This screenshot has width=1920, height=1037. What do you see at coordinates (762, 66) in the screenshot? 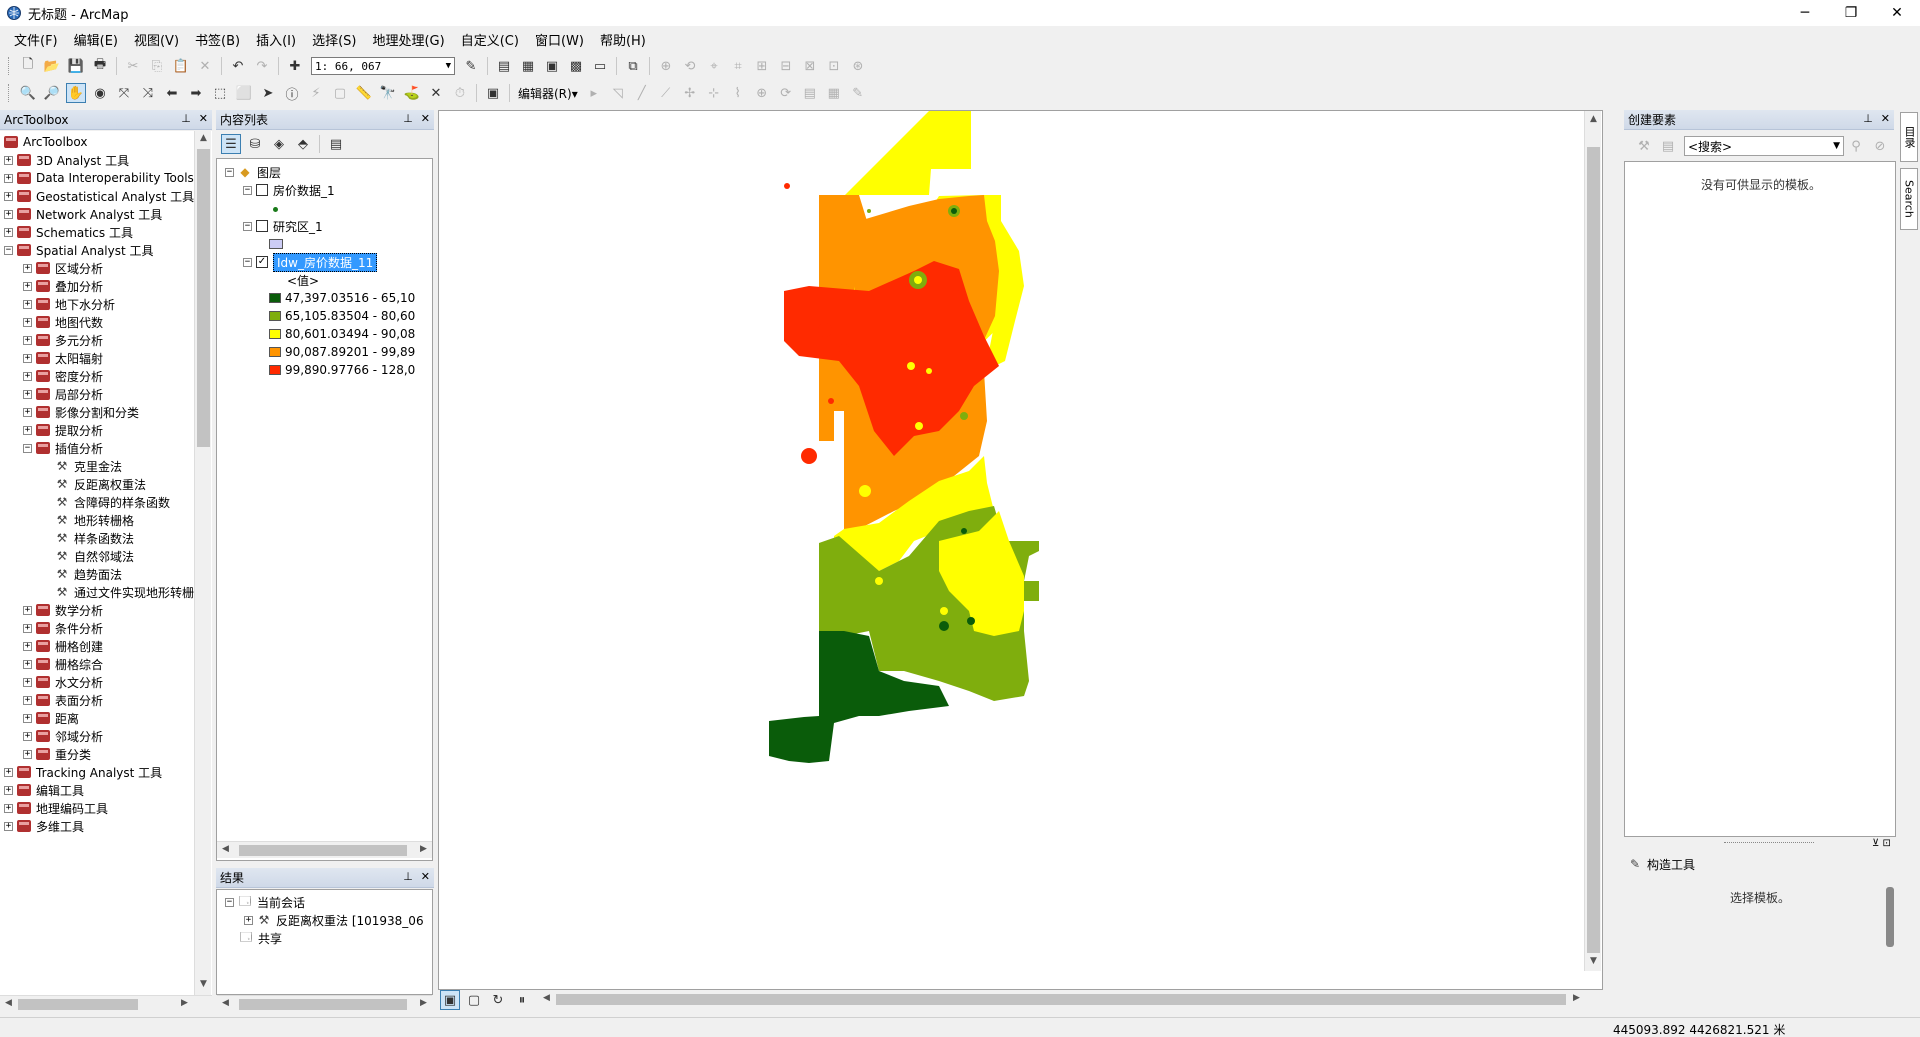
I see `update-display-icon: ⊞` at bounding box center [762, 66].